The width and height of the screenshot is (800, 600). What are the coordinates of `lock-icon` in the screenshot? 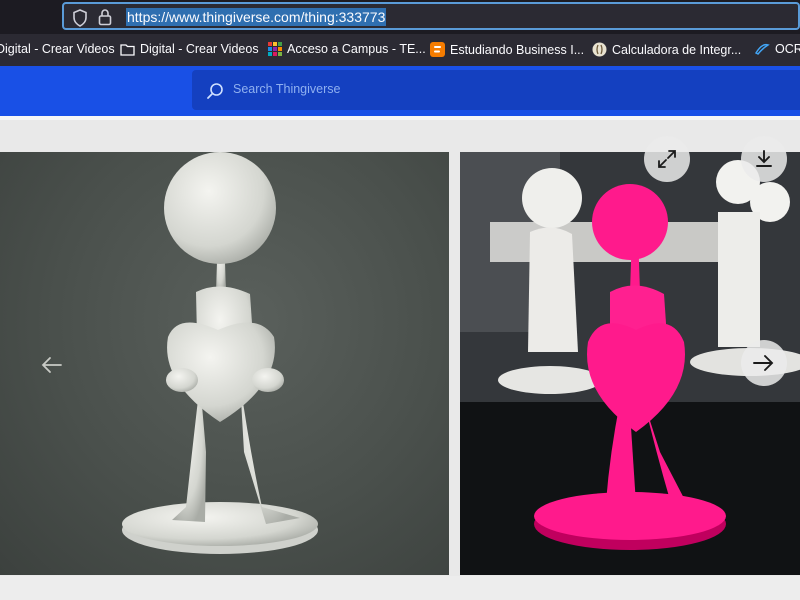 It's located at (105, 17).